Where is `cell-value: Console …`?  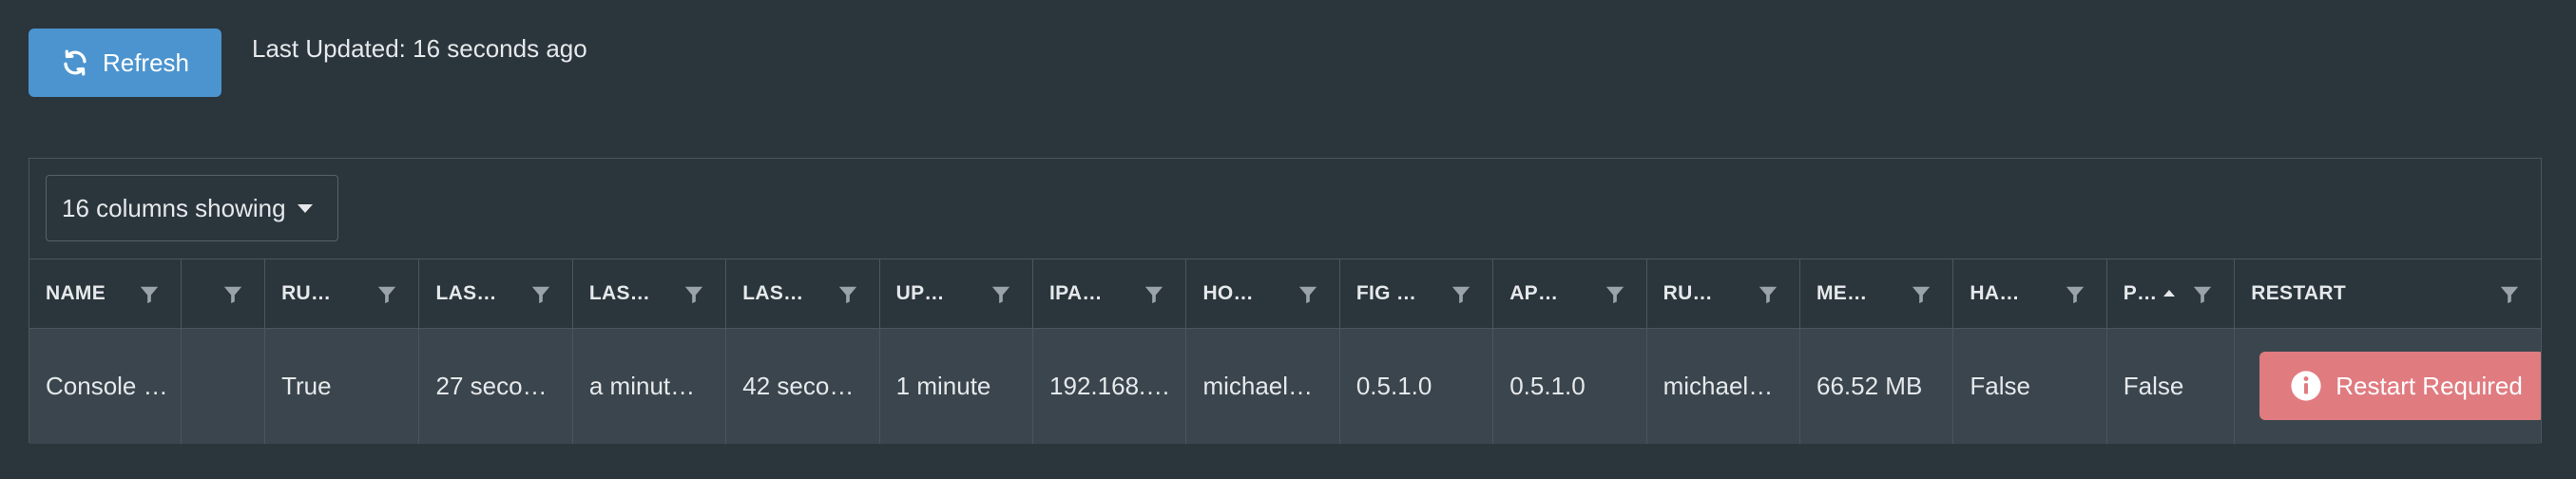
cell-value: Console … is located at coordinates (107, 386).